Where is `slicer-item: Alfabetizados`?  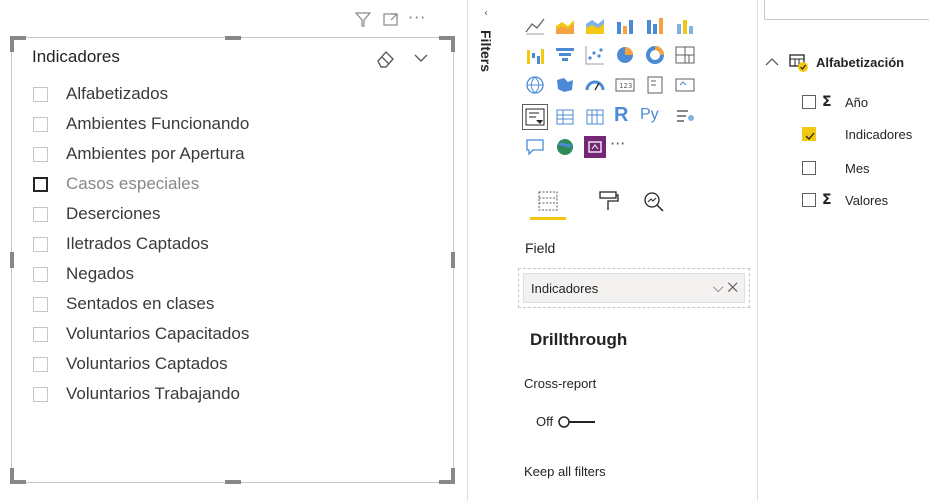 slicer-item: Alfabetizados is located at coordinates (141, 94).